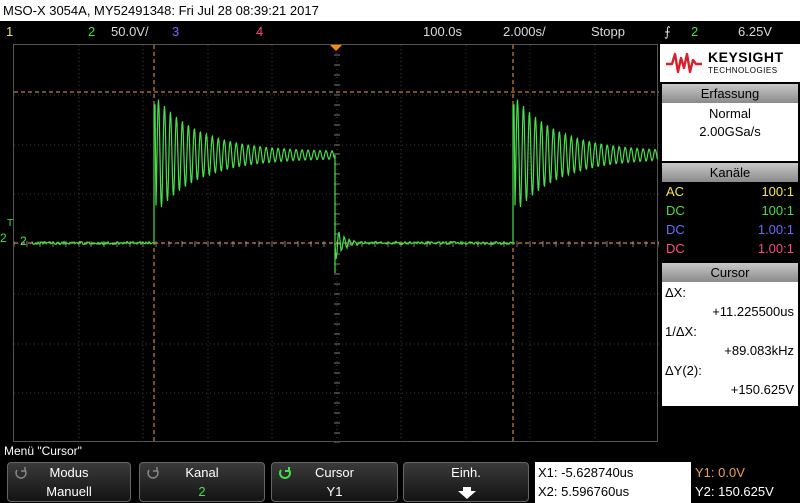 The height and width of the screenshot is (503, 800). I want to click on channel-2-ground-marker: 2, so click(3, 238).